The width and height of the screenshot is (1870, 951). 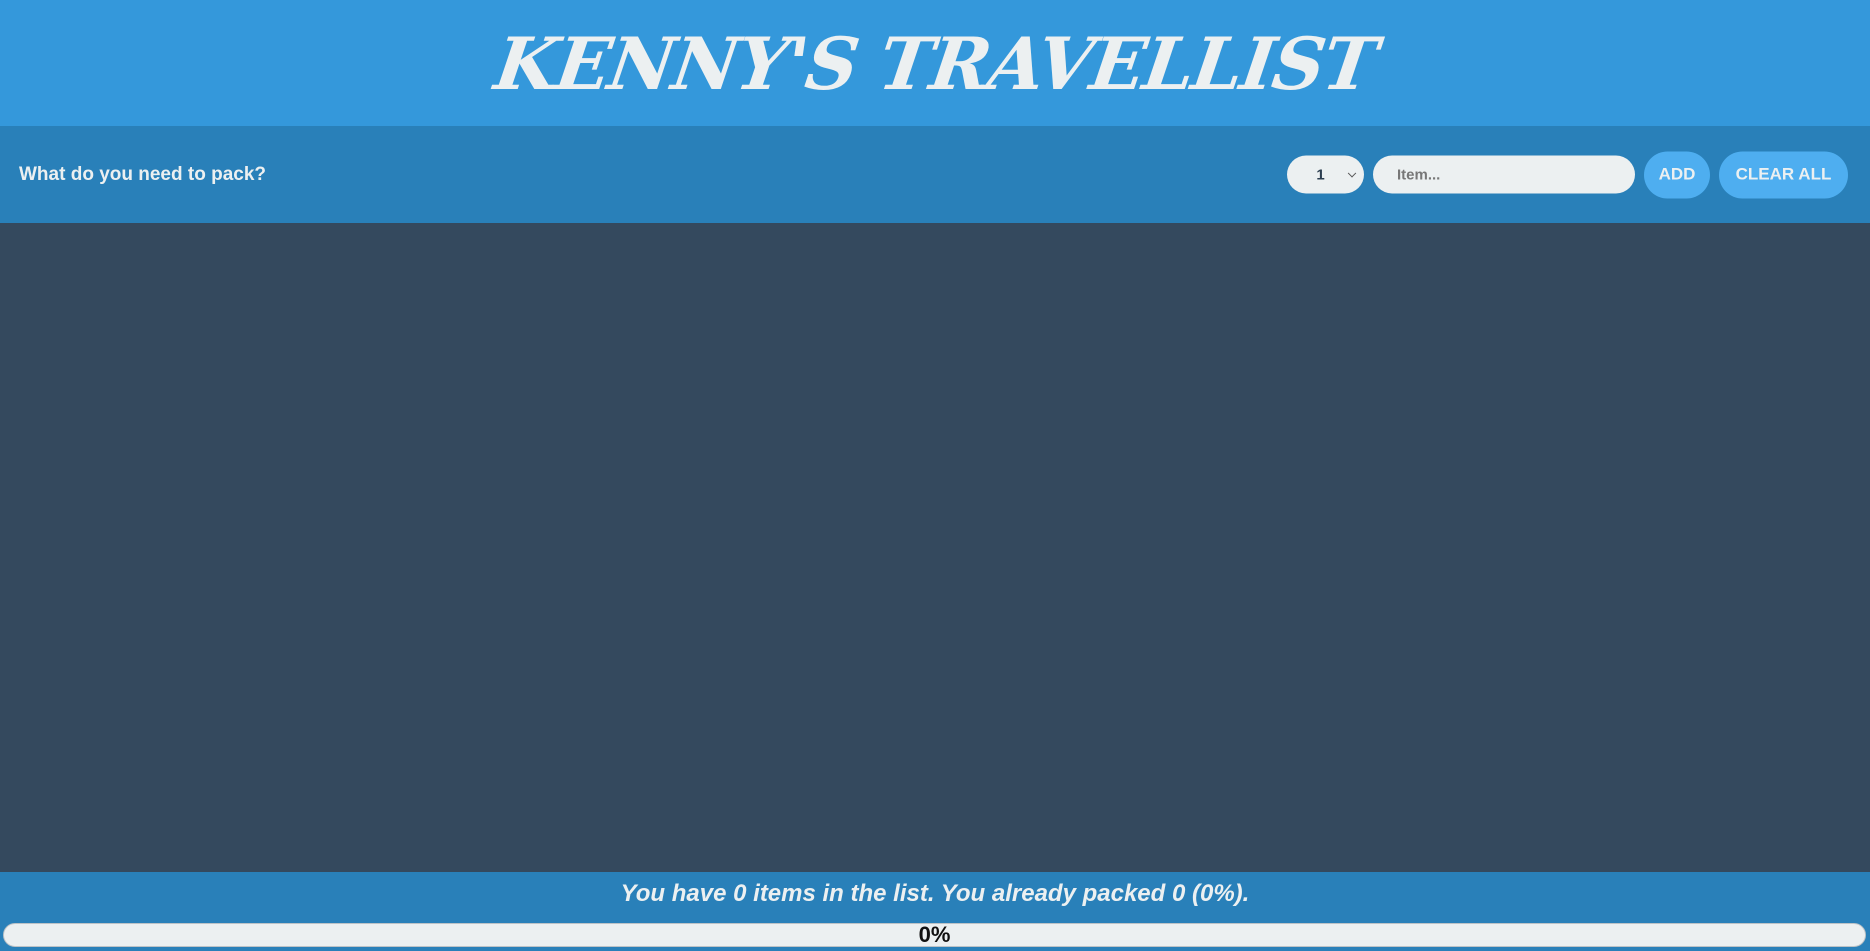 I want to click on item-input, so click(x=1504, y=174).